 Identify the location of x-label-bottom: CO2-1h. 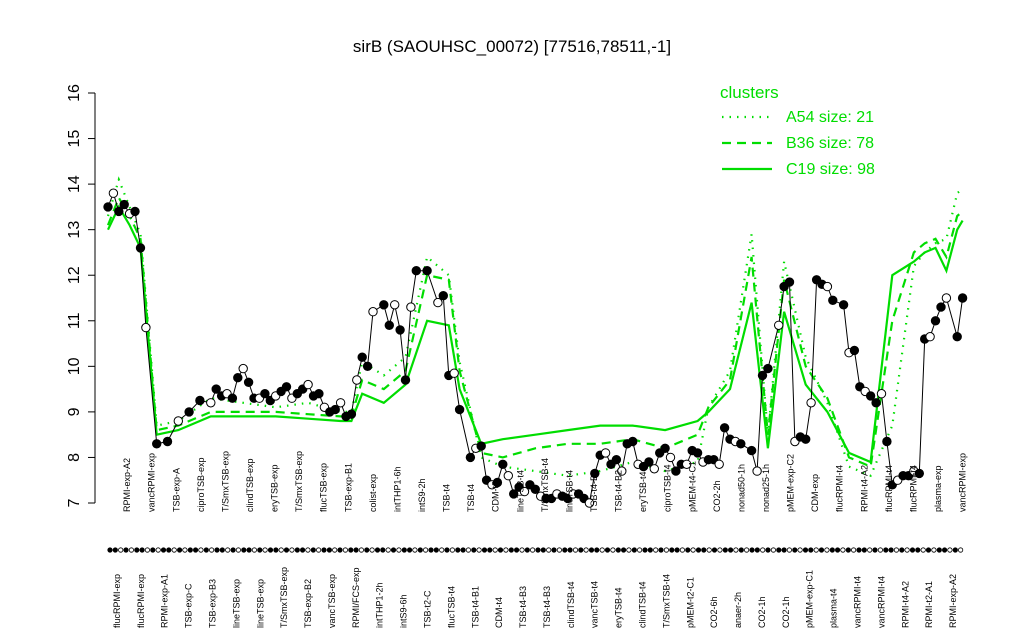
(762, 612).